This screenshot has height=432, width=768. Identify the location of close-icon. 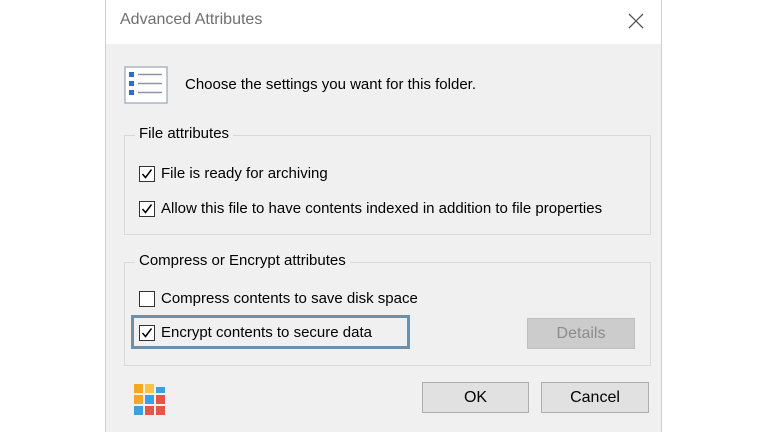
(636, 21).